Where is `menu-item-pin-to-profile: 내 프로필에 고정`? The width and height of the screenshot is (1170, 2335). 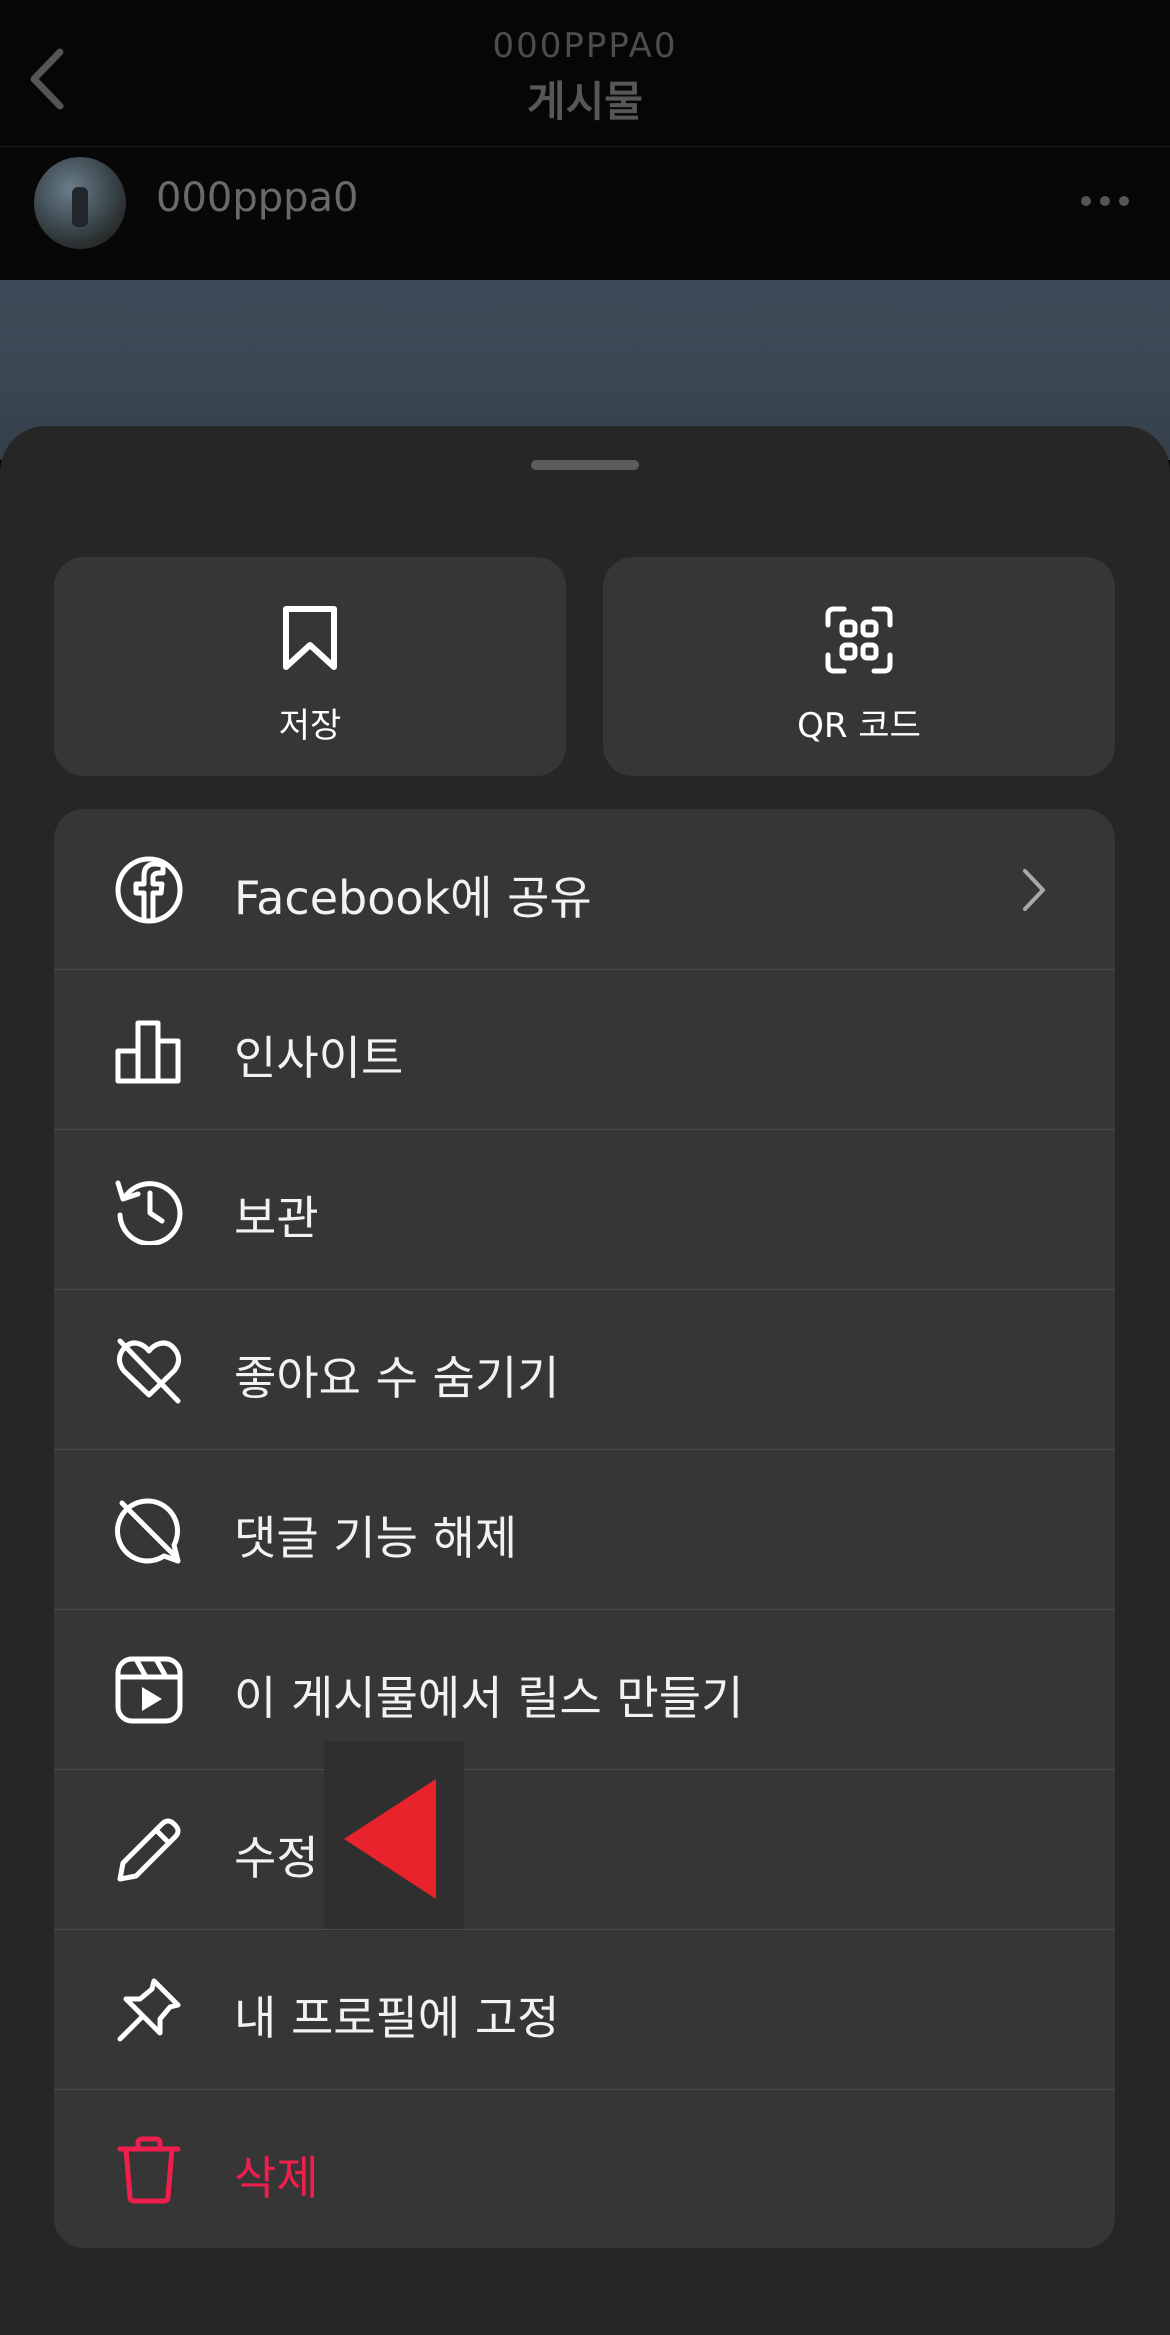
menu-item-pin-to-profile: 내 프로필에 고정 is located at coordinates (584, 2009).